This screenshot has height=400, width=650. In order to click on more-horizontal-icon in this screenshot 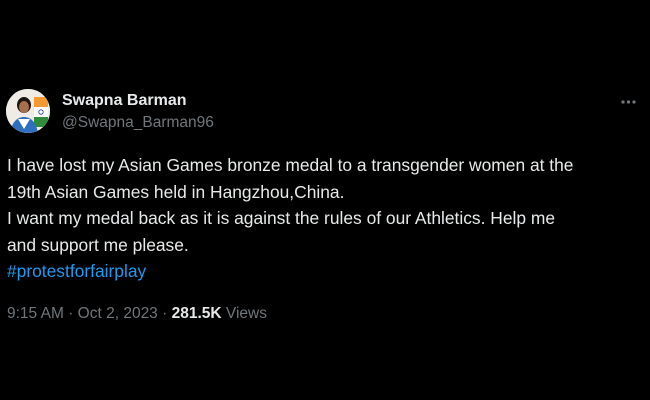, I will do `click(628, 102)`.